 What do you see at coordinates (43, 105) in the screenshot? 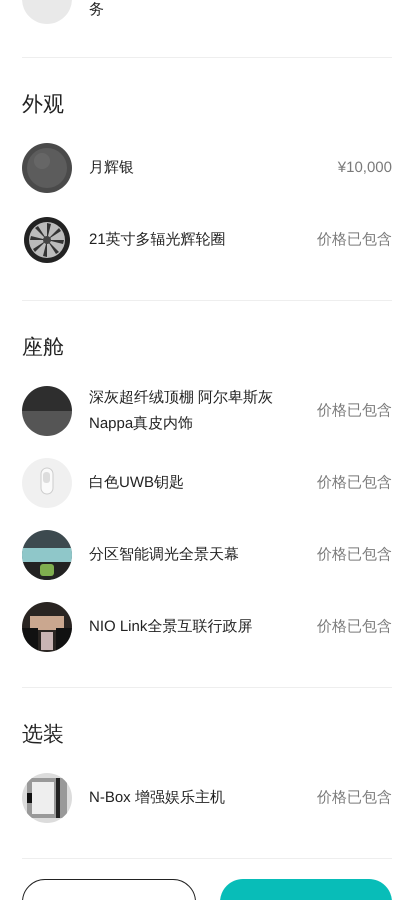
I see `section-heading: 外观` at bounding box center [43, 105].